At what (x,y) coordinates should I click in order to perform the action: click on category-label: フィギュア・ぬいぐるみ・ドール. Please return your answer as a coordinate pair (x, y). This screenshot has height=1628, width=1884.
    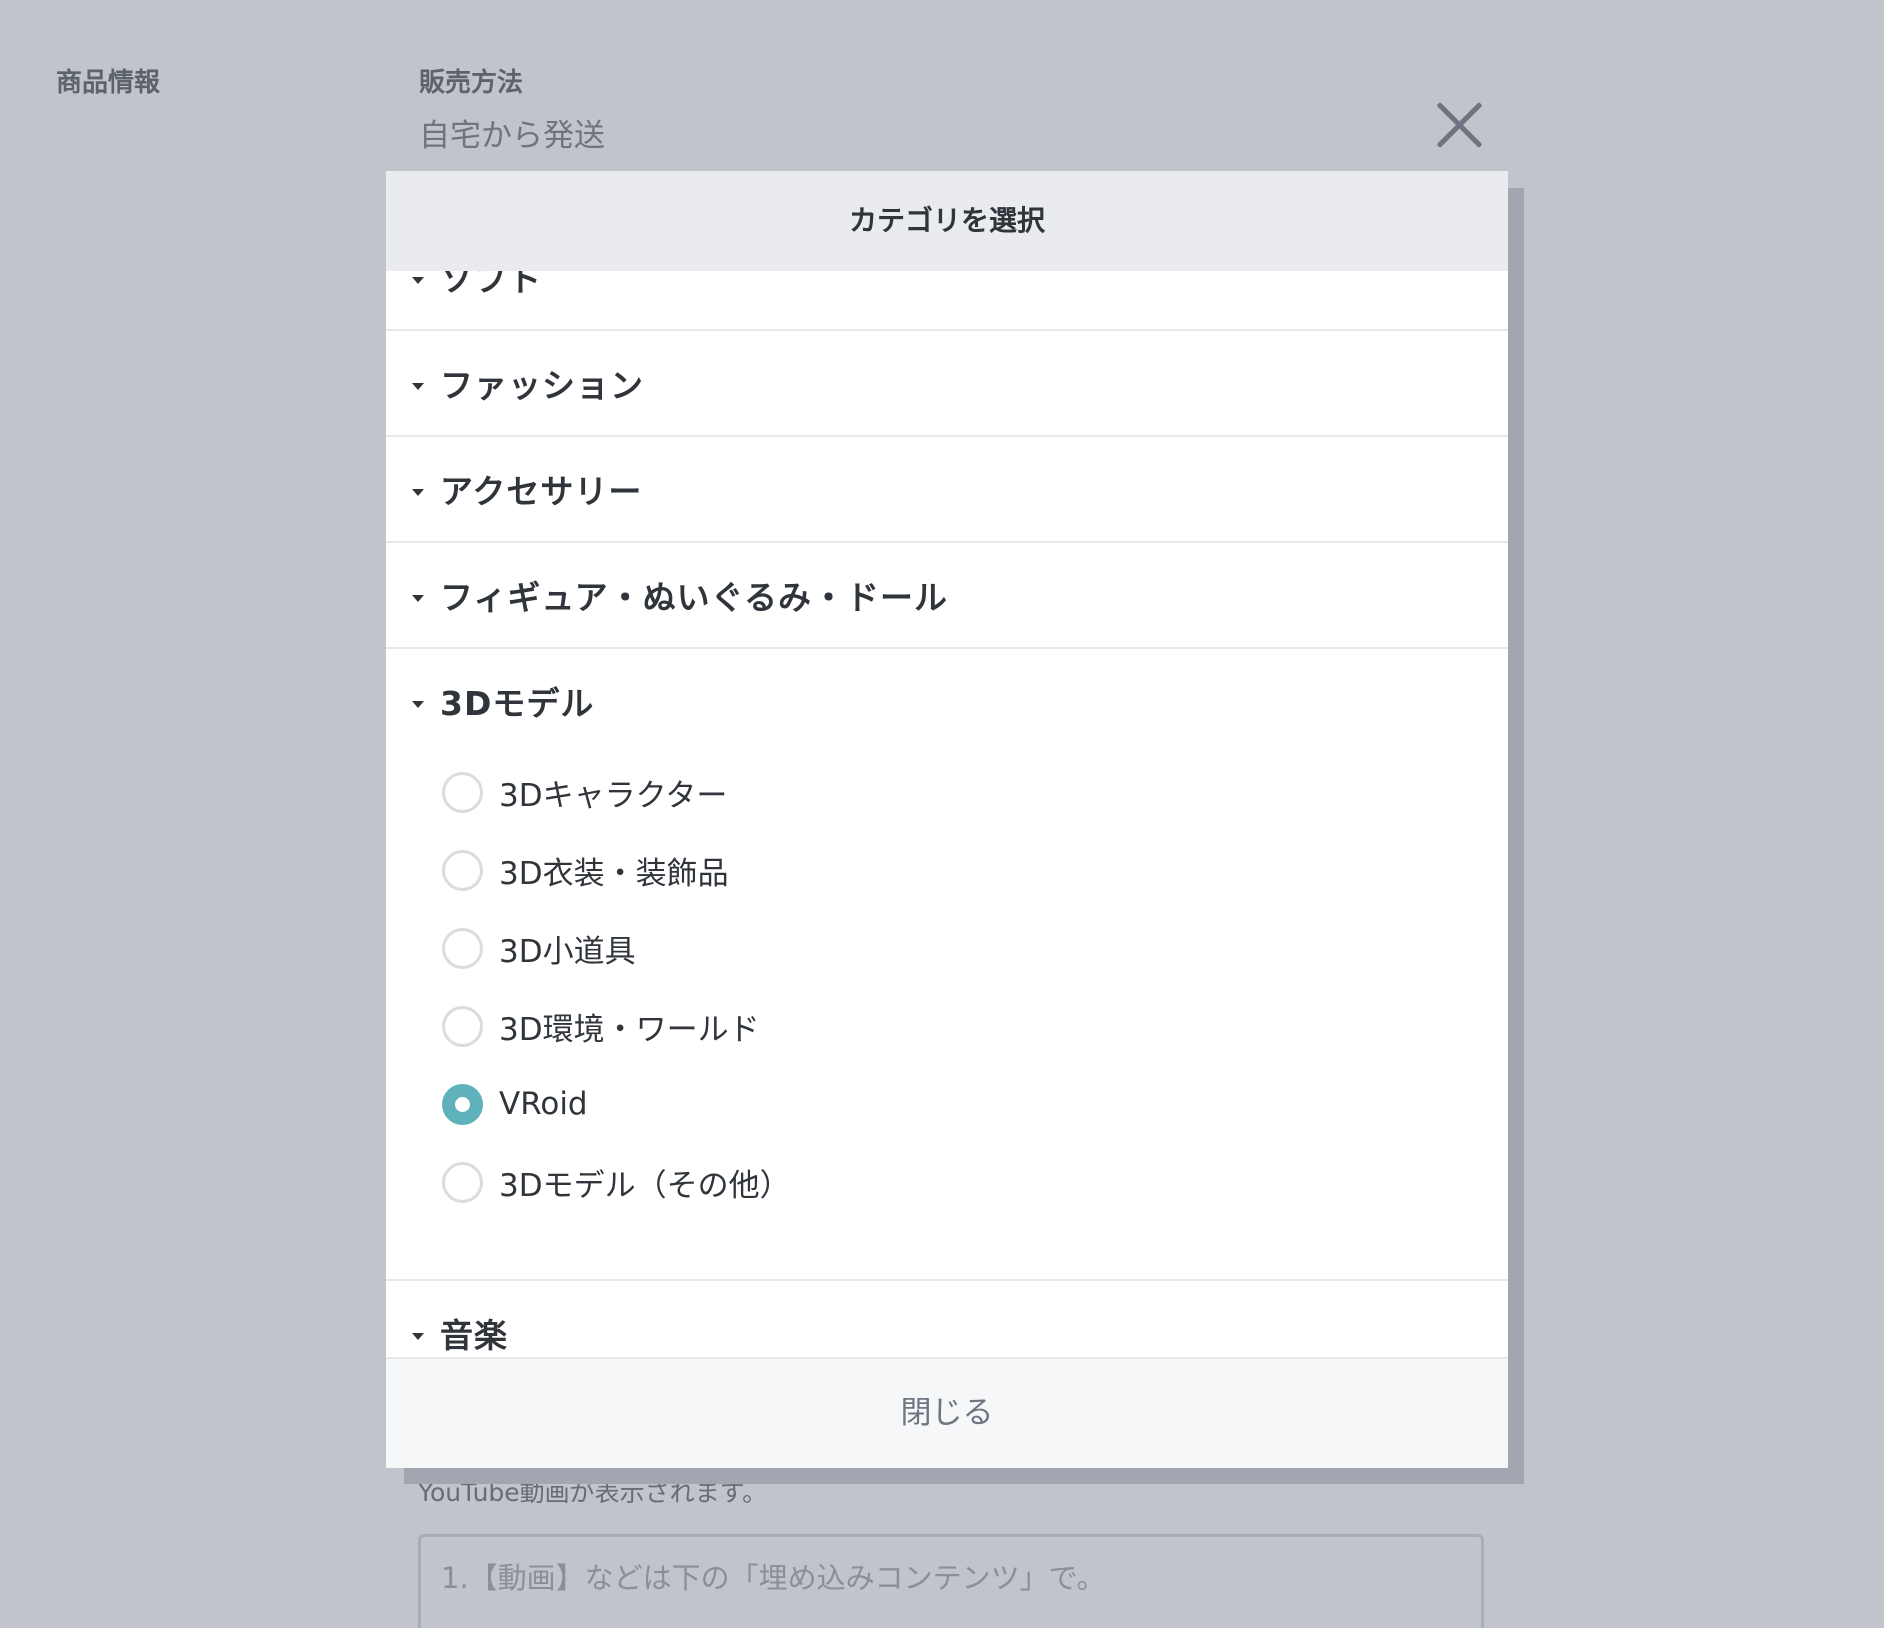
    Looking at the image, I should click on (694, 597).